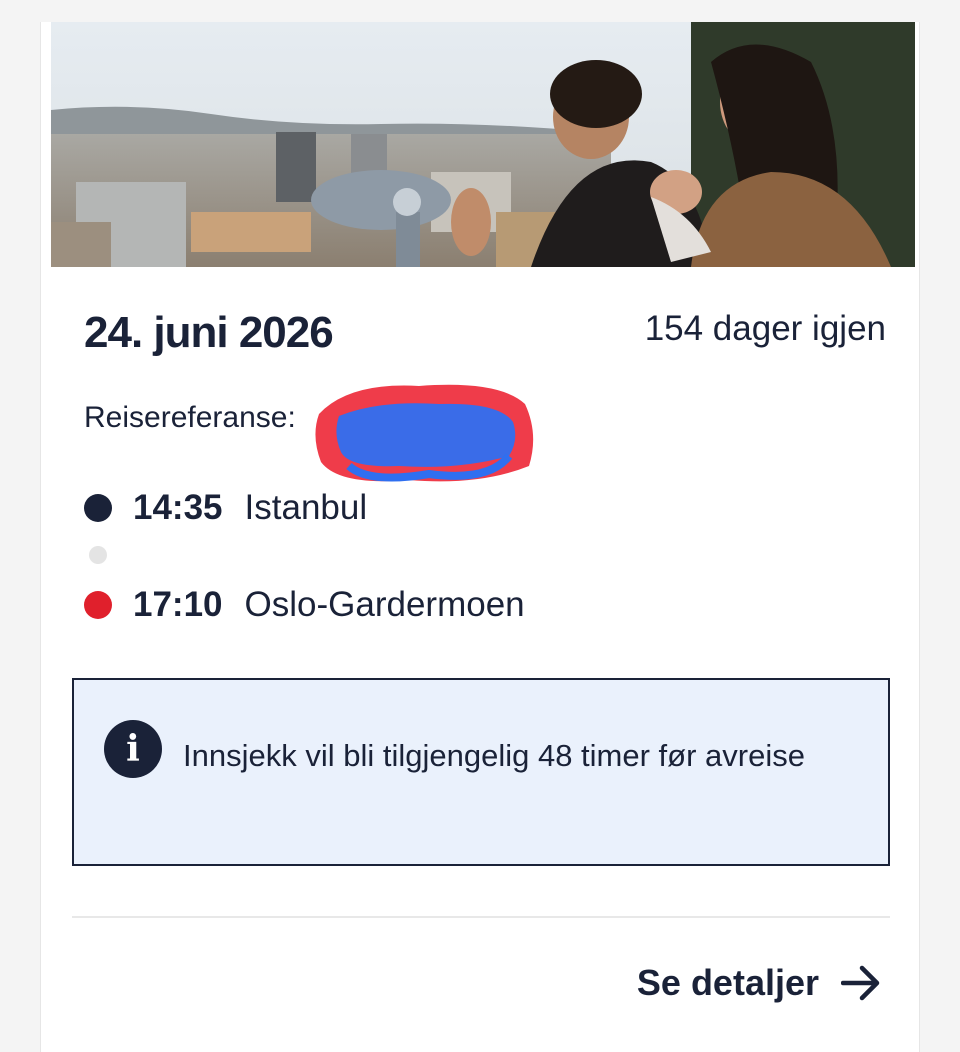 This screenshot has height=1052, width=960. Describe the element at coordinates (306, 507) in the screenshot. I see `departure-place: Istanbul` at that location.